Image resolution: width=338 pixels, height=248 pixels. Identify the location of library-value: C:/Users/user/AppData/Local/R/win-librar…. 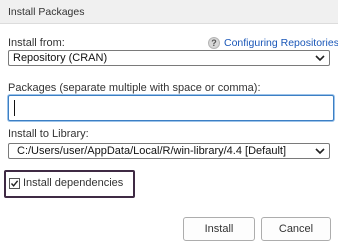
(151, 151).